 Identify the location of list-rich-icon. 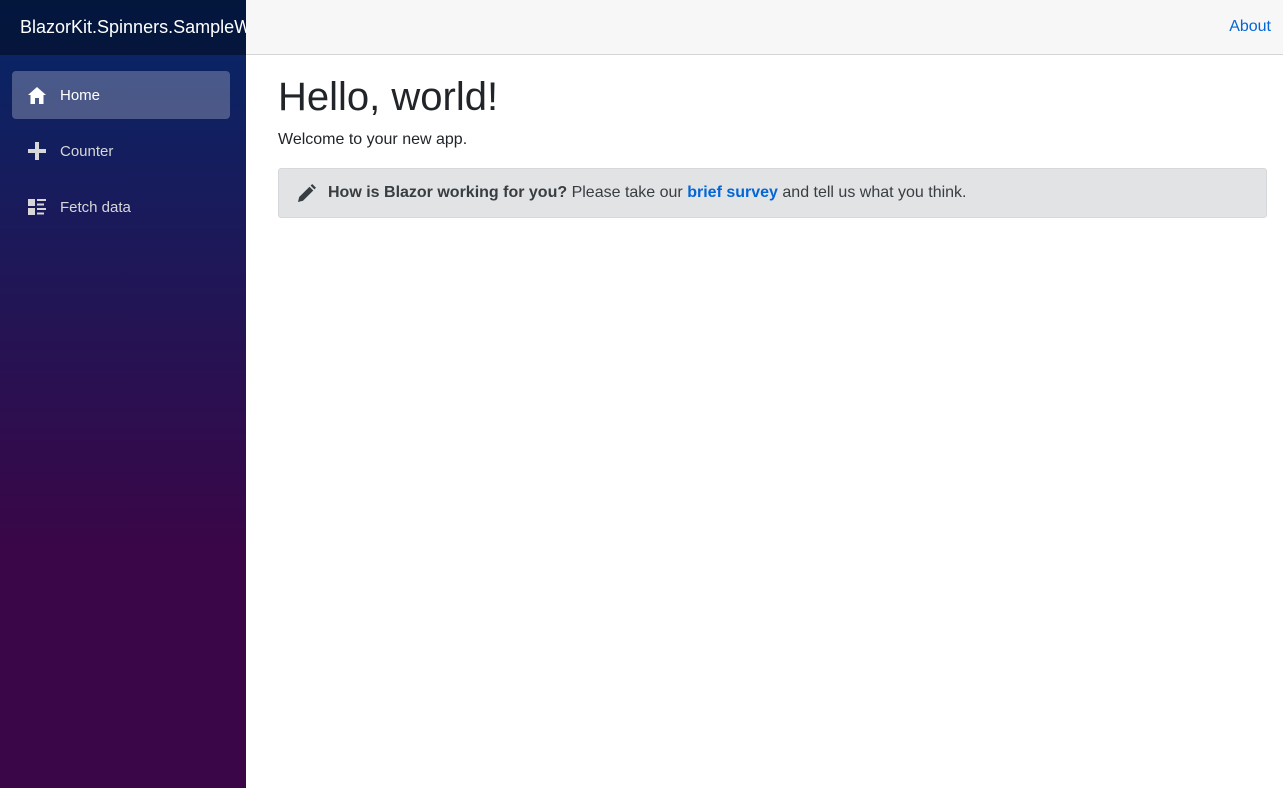
(37, 207).